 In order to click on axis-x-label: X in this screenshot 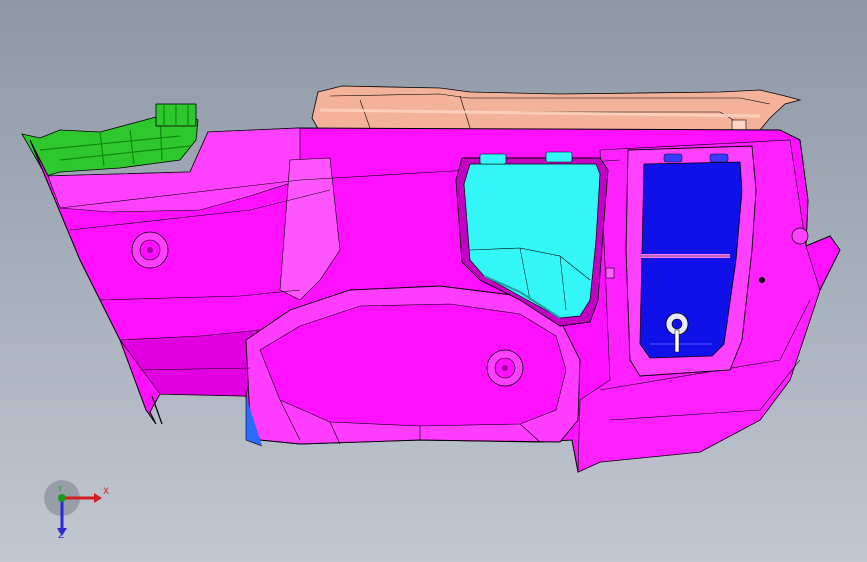, I will do `click(106, 492)`.